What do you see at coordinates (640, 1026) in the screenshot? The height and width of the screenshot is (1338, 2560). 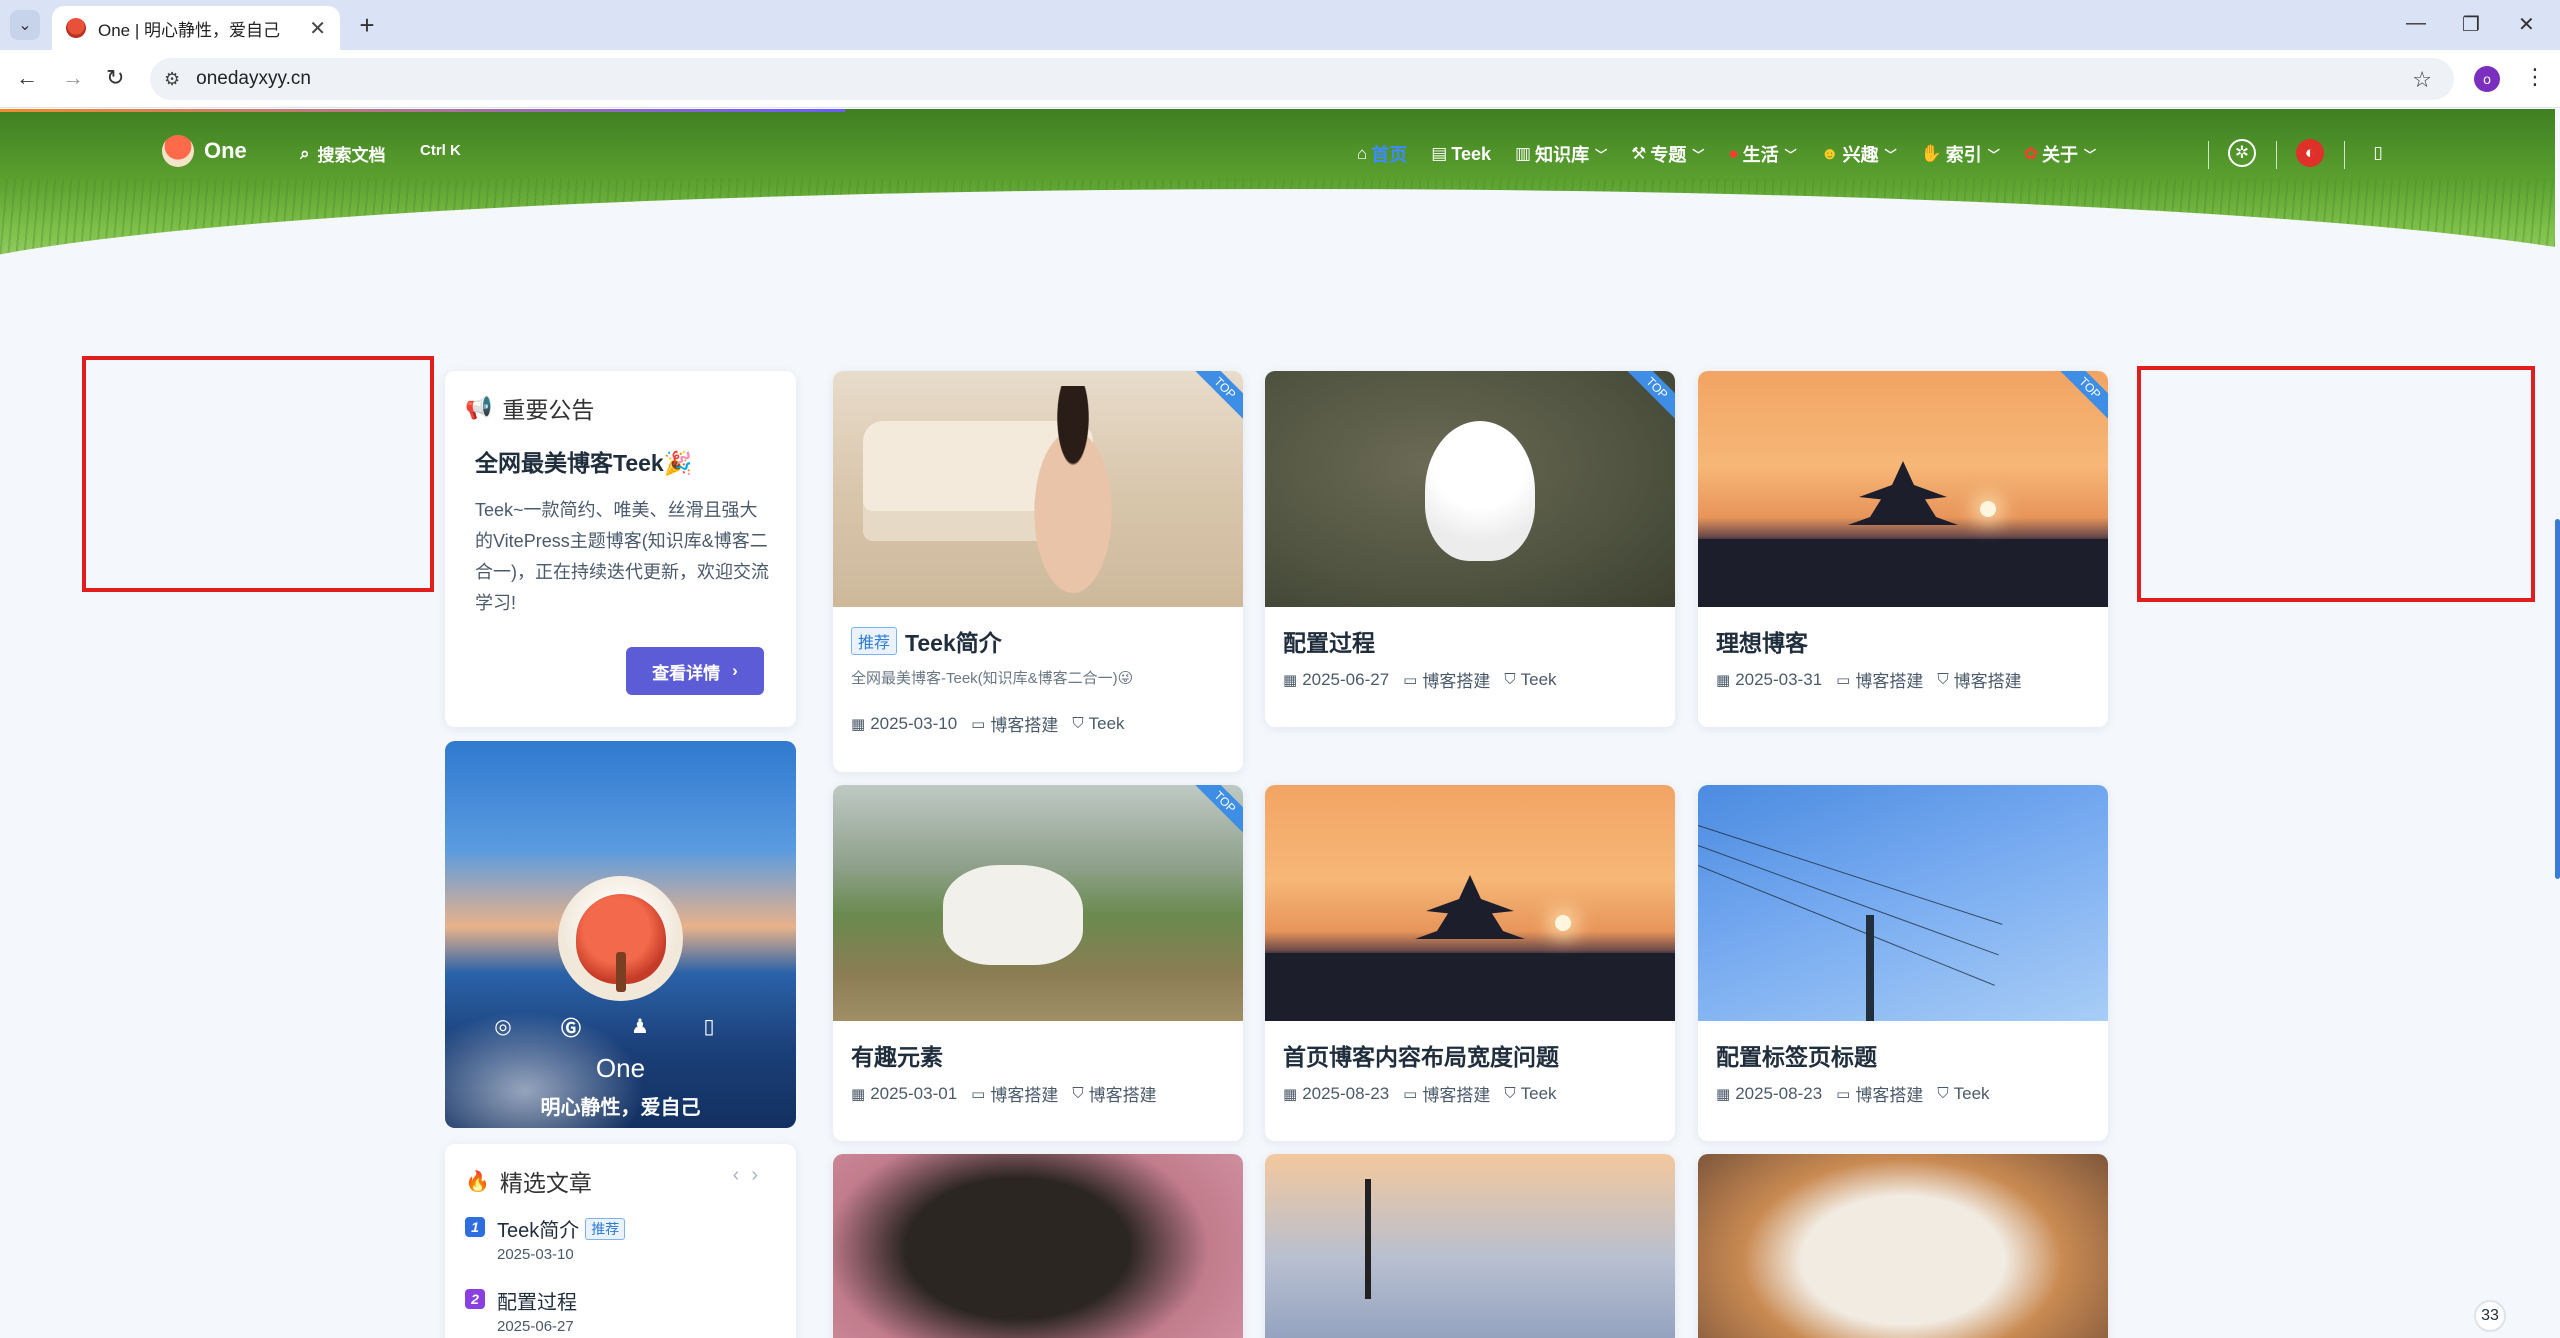 I see `qq-icon: ♟` at bounding box center [640, 1026].